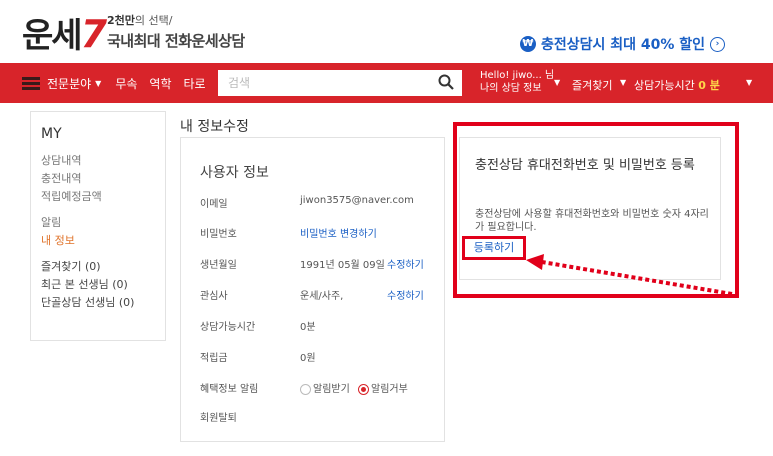 The image size is (773, 456). I want to click on available-value: 0분, so click(308, 327).